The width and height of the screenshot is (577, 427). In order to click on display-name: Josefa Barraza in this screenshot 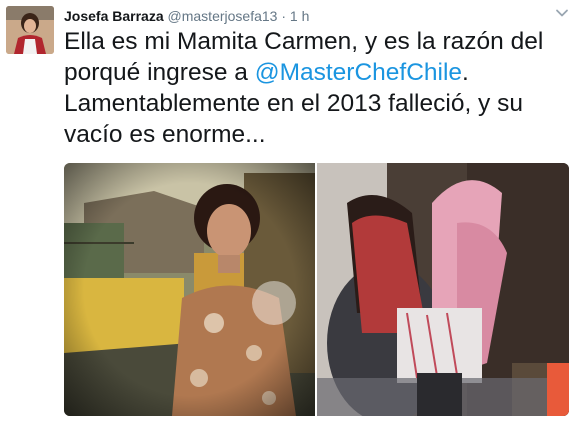, I will do `click(114, 16)`.